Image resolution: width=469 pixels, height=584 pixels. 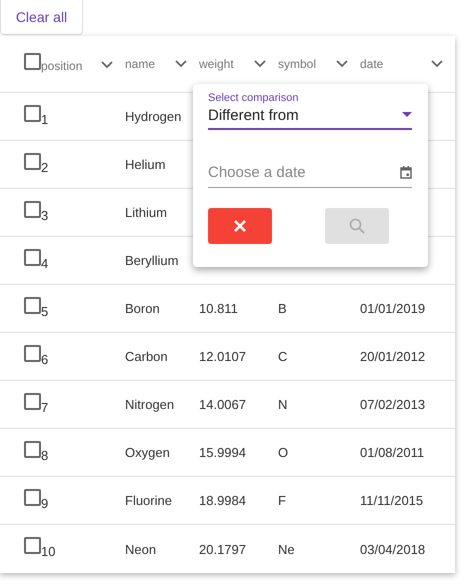 What do you see at coordinates (44, 311) in the screenshot?
I see `table-cell: 5` at bounding box center [44, 311].